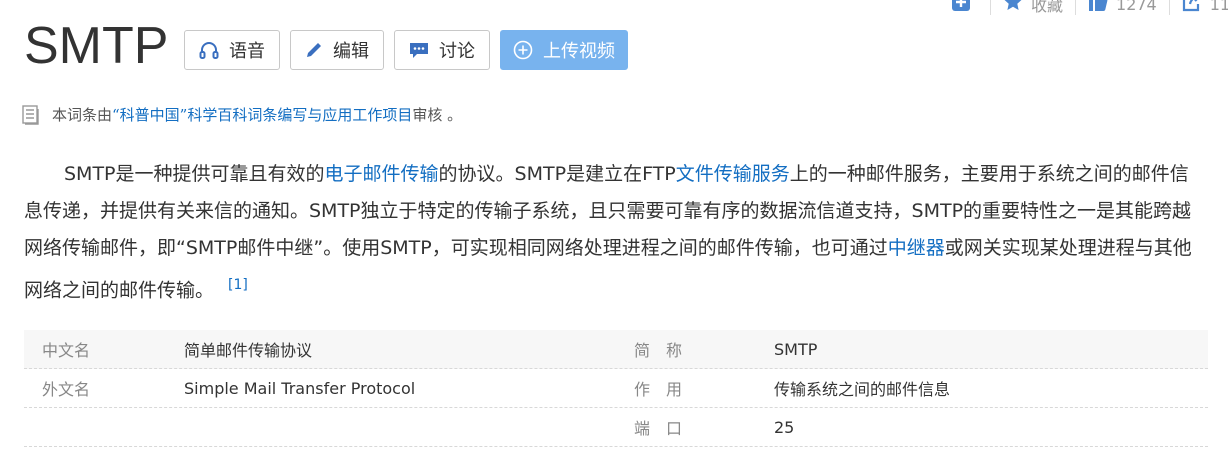 This screenshot has height=470, width=1228. Describe the element at coordinates (1136, 7) in the screenshot. I see `like-count: 1274` at that location.